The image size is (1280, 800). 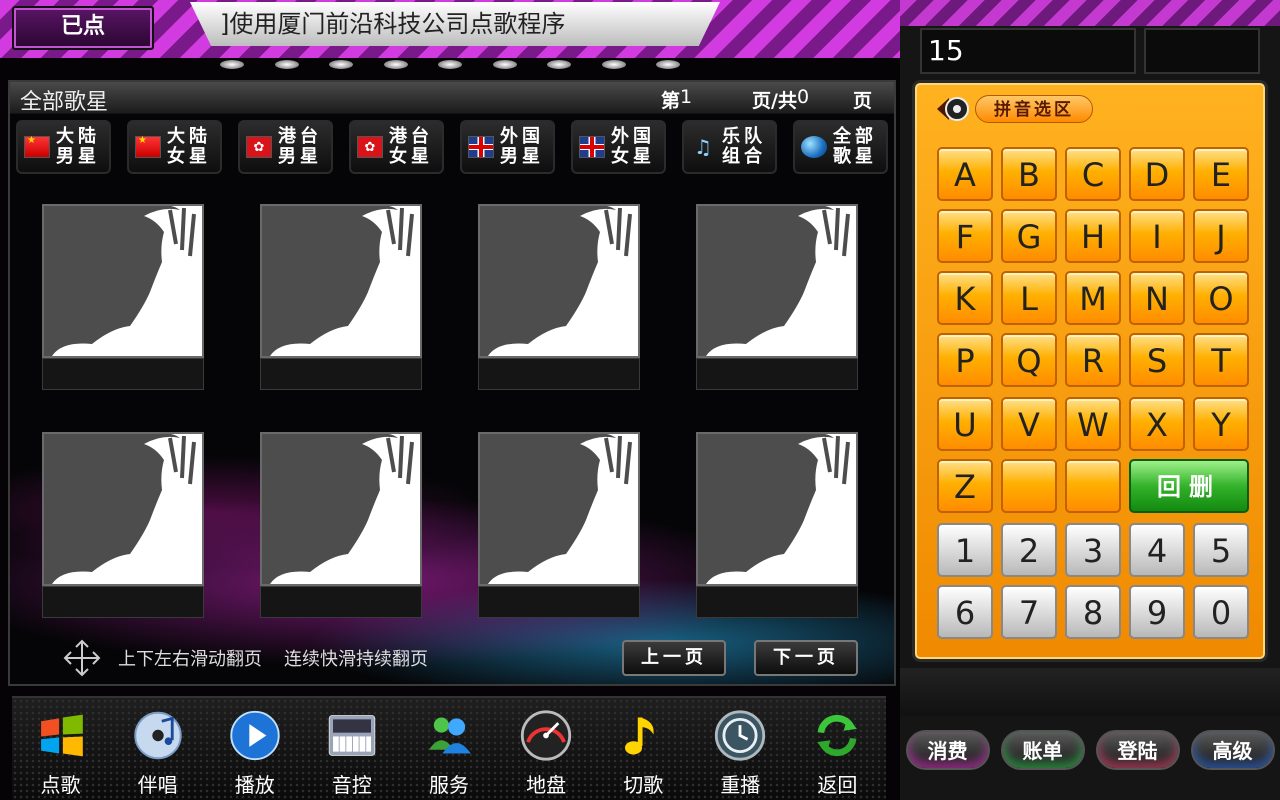 What do you see at coordinates (1093, 174) in the screenshot?
I see `key-c: C` at bounding box center [1093, 174].